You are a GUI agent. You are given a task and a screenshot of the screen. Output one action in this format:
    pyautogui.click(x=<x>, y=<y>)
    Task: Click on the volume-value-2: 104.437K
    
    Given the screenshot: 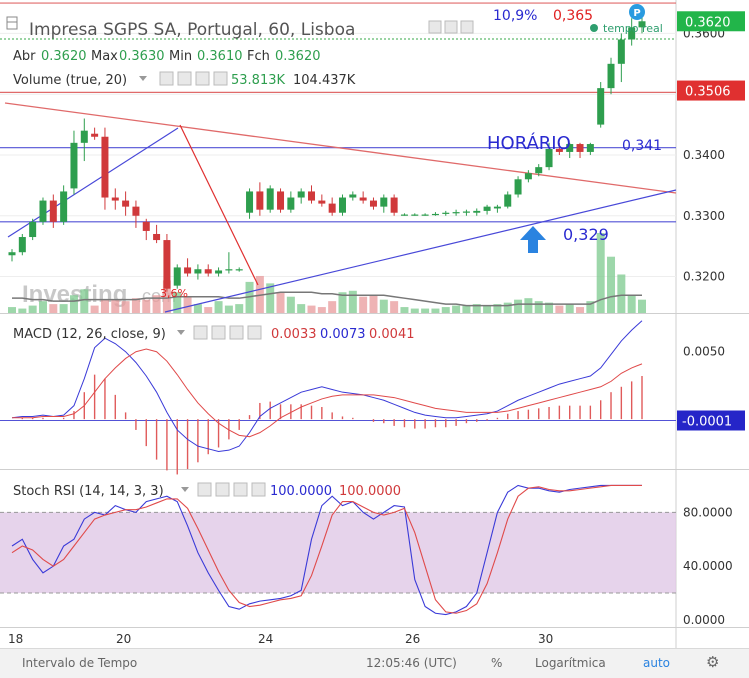 What is the action you would take?
    pyautogui.click(x=324, y=80)
    